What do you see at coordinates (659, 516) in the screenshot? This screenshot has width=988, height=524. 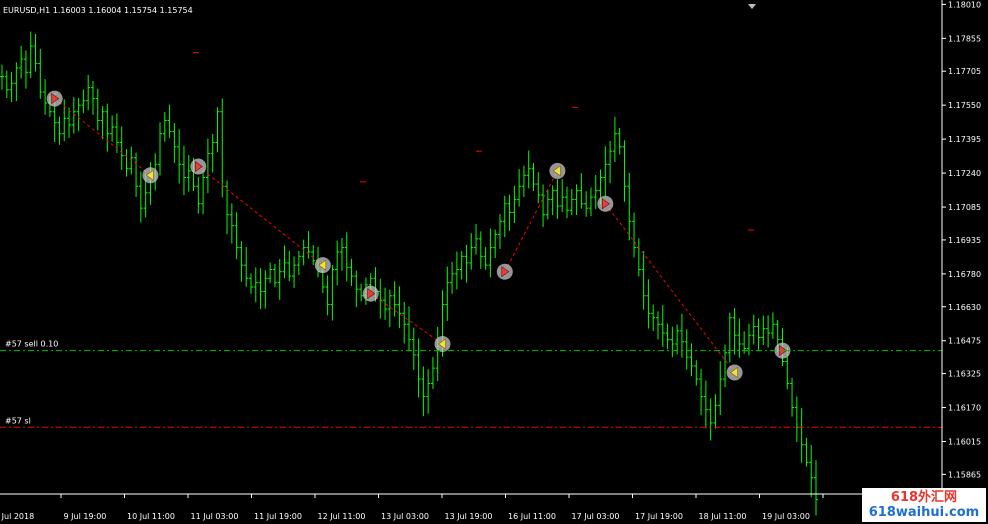 I see `x-tick-label: 17 Jul 19:00` at bounding box center [659, 516].